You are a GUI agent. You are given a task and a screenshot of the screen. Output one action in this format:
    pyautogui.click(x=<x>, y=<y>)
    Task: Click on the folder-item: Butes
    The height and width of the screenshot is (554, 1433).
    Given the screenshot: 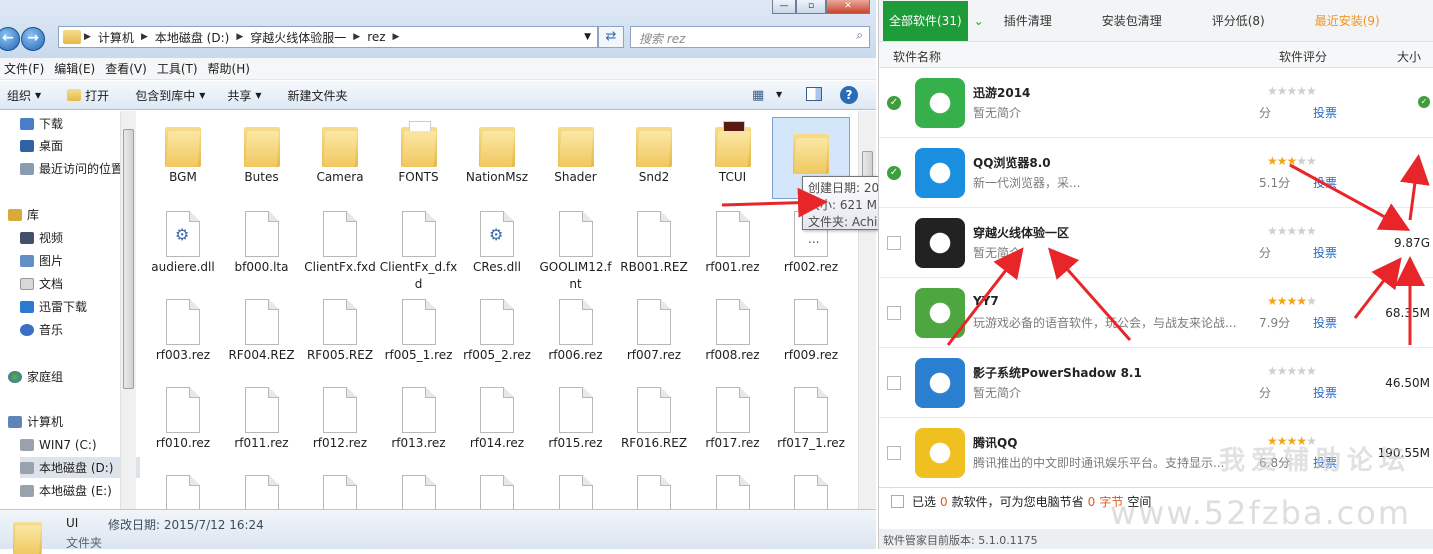 What is the action you would take?
    pyautogui.click(x=262, y=152)
    